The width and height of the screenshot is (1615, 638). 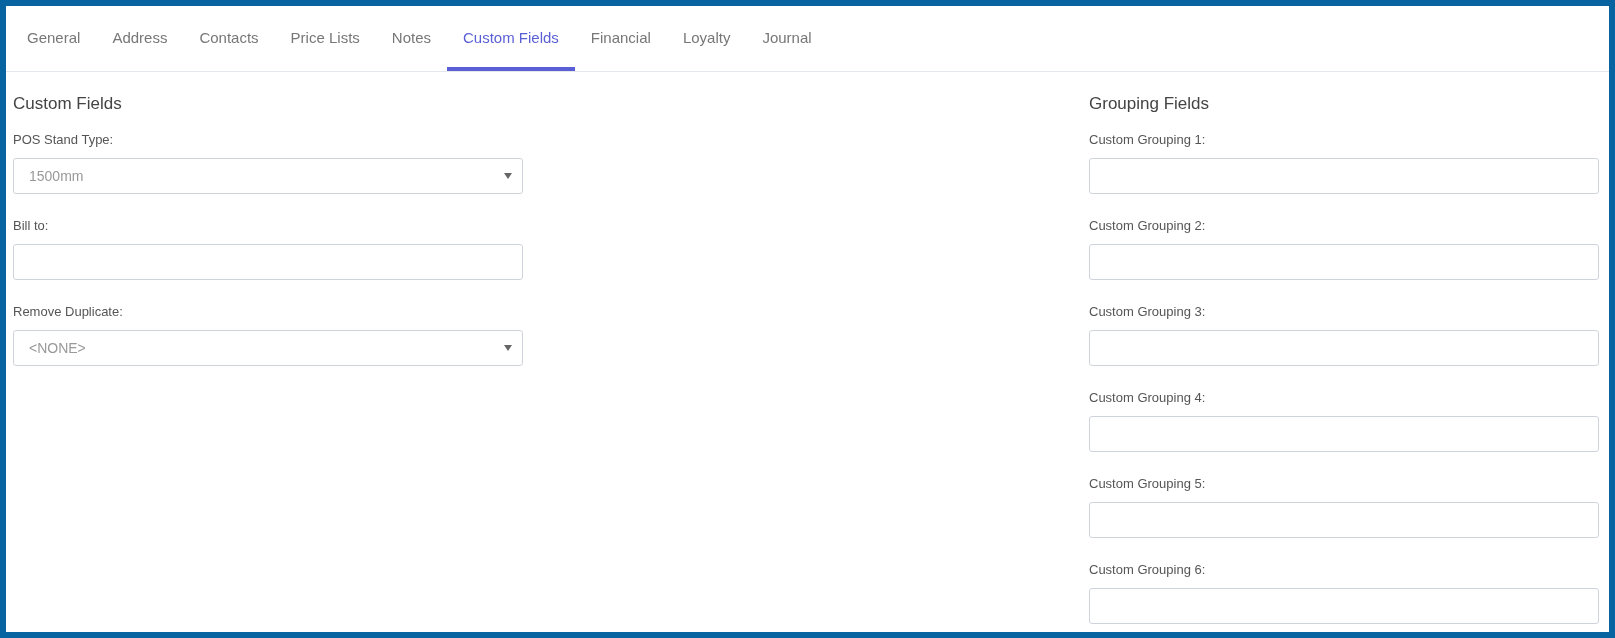 What do you see at coordinates (620, 38) in the screenshot?
I see `tab: Financial` at bounding box center [620, 38].